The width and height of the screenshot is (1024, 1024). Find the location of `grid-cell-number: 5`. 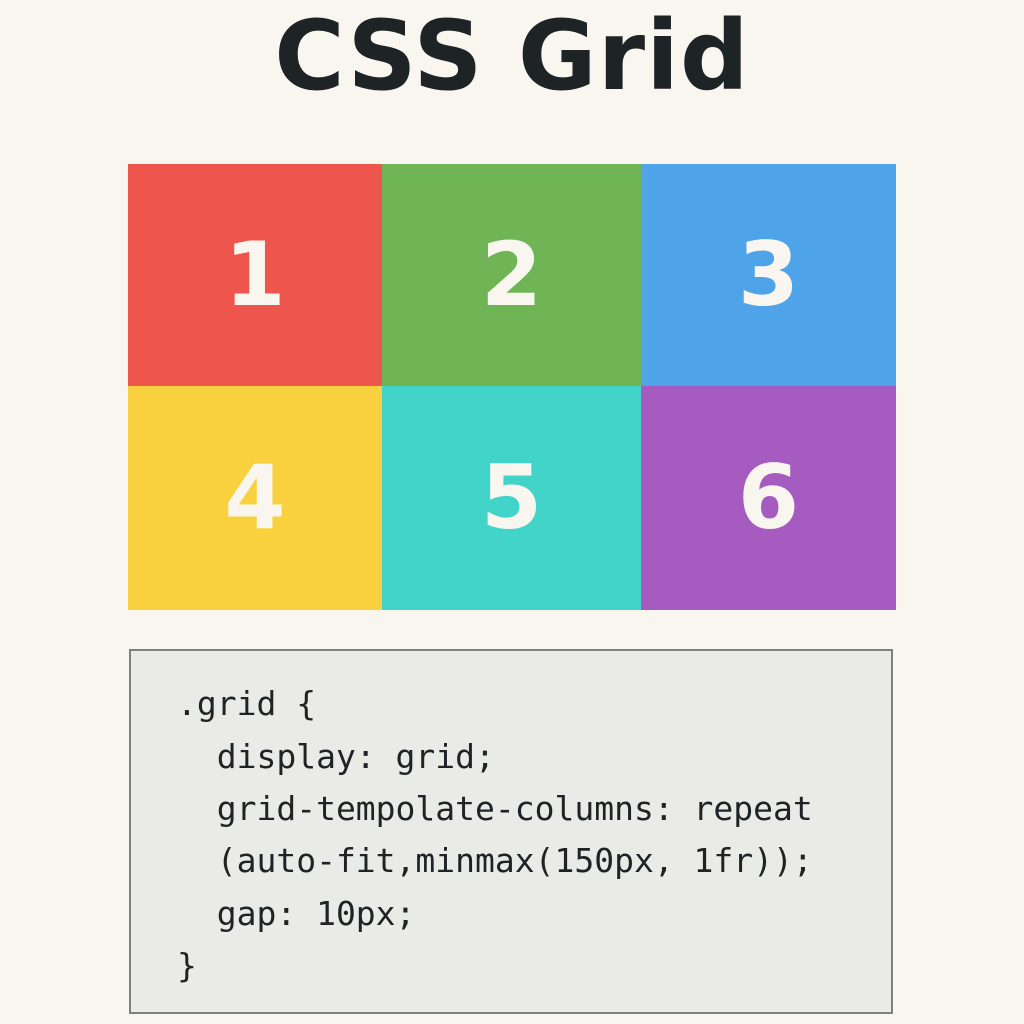

grid-cell-number: 5 is located at coordinates (511, 497).